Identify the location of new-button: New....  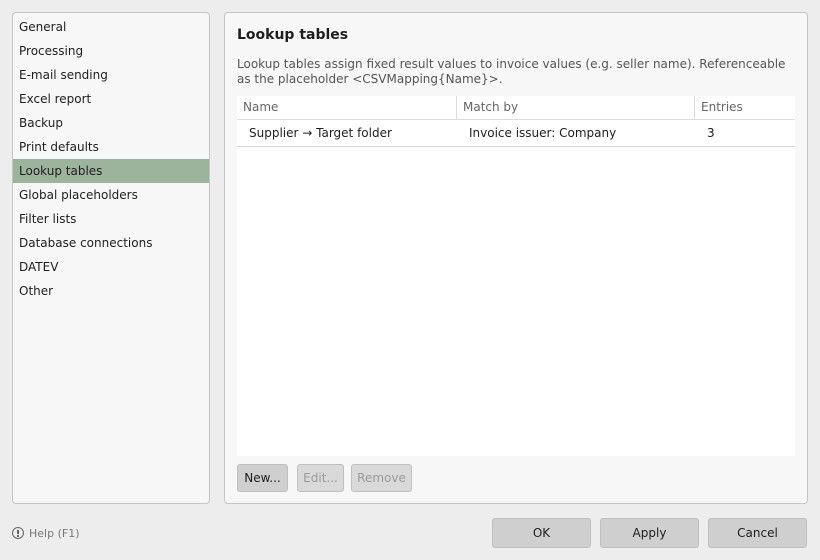
(262, 478).